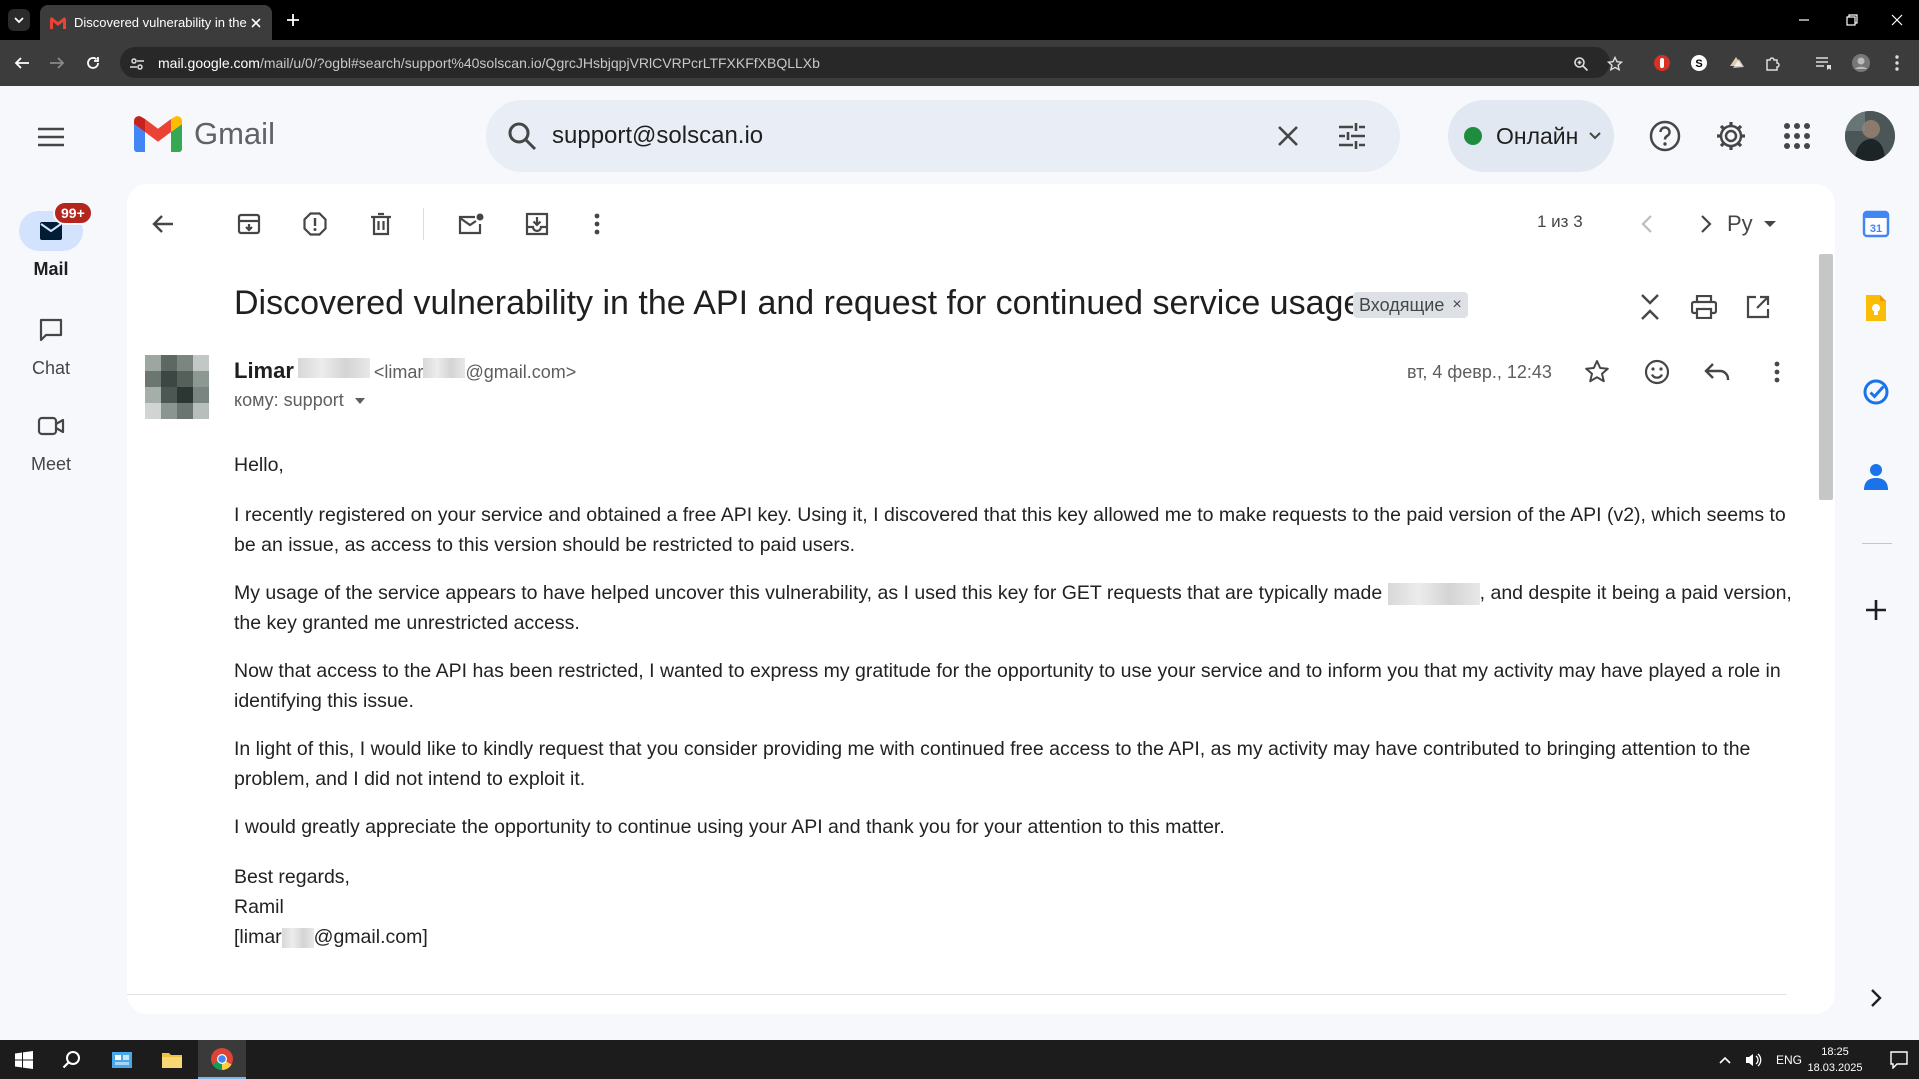  Describe the element at coordinates (1615, 64) in the screenshot. I see `bookmark-star-icon` at that location.